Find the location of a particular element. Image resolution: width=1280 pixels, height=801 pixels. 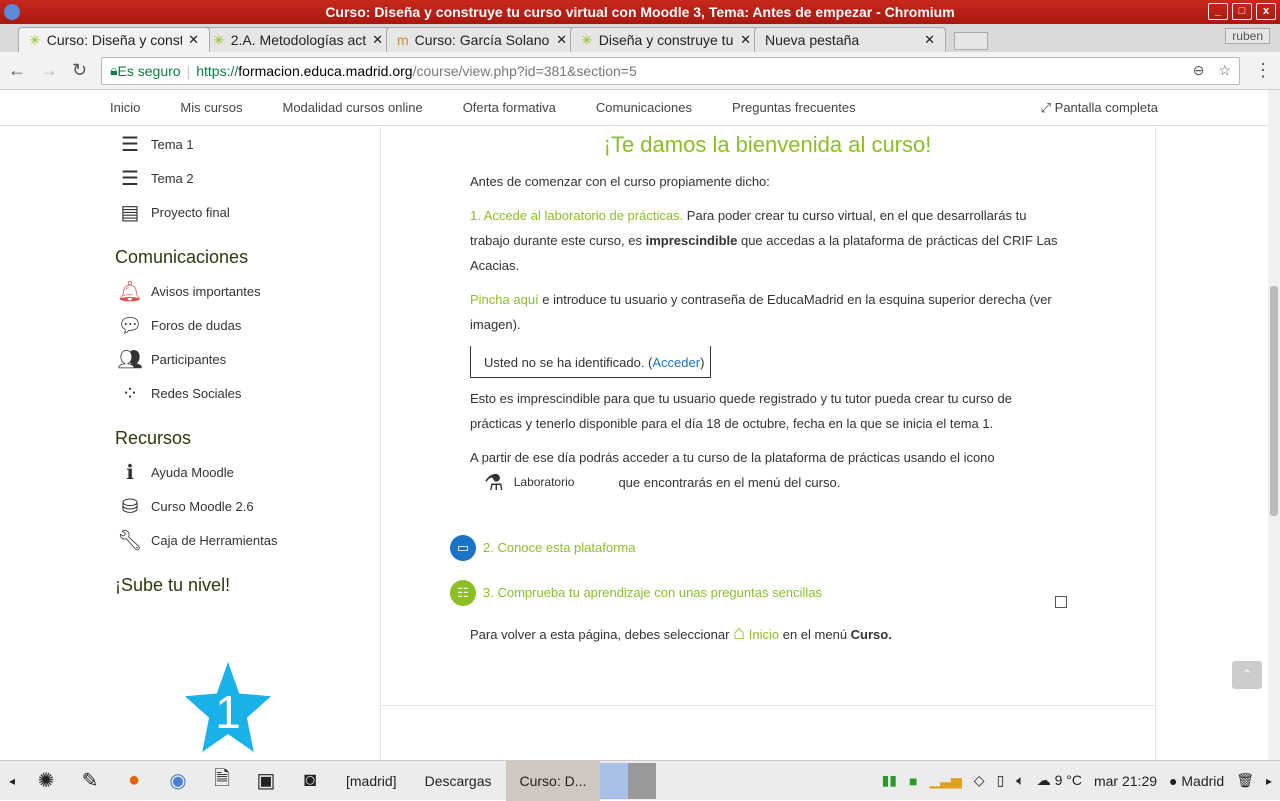

location-icon: ● is located at coordinates (1175, 780).